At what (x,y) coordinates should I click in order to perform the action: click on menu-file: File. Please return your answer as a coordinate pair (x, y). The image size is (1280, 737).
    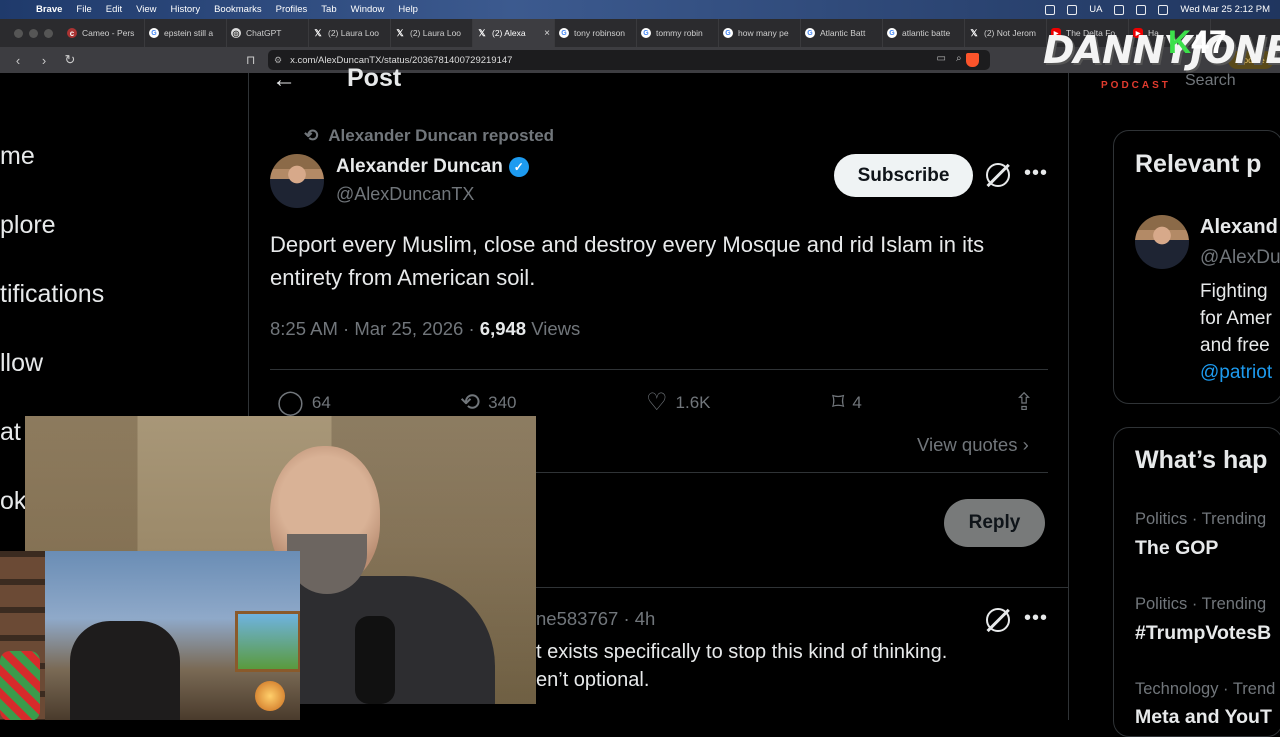
    Looking at the image, I should click on (83, 9).